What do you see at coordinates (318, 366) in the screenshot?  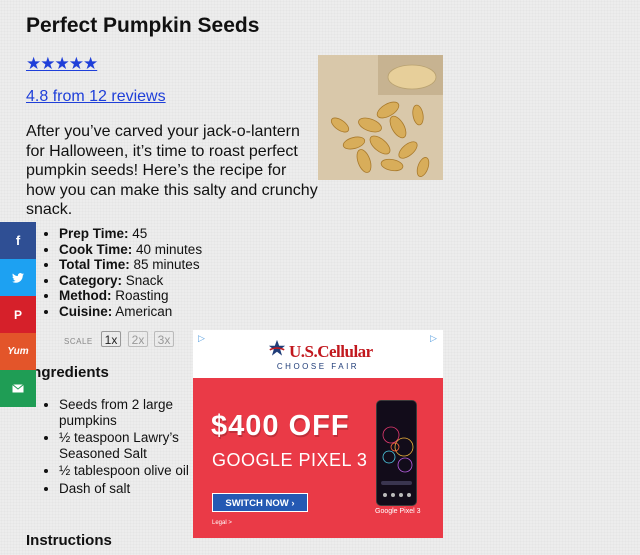 I see `ad-tagline: CHOOSE FAIR` at bounding box center [318, 366].